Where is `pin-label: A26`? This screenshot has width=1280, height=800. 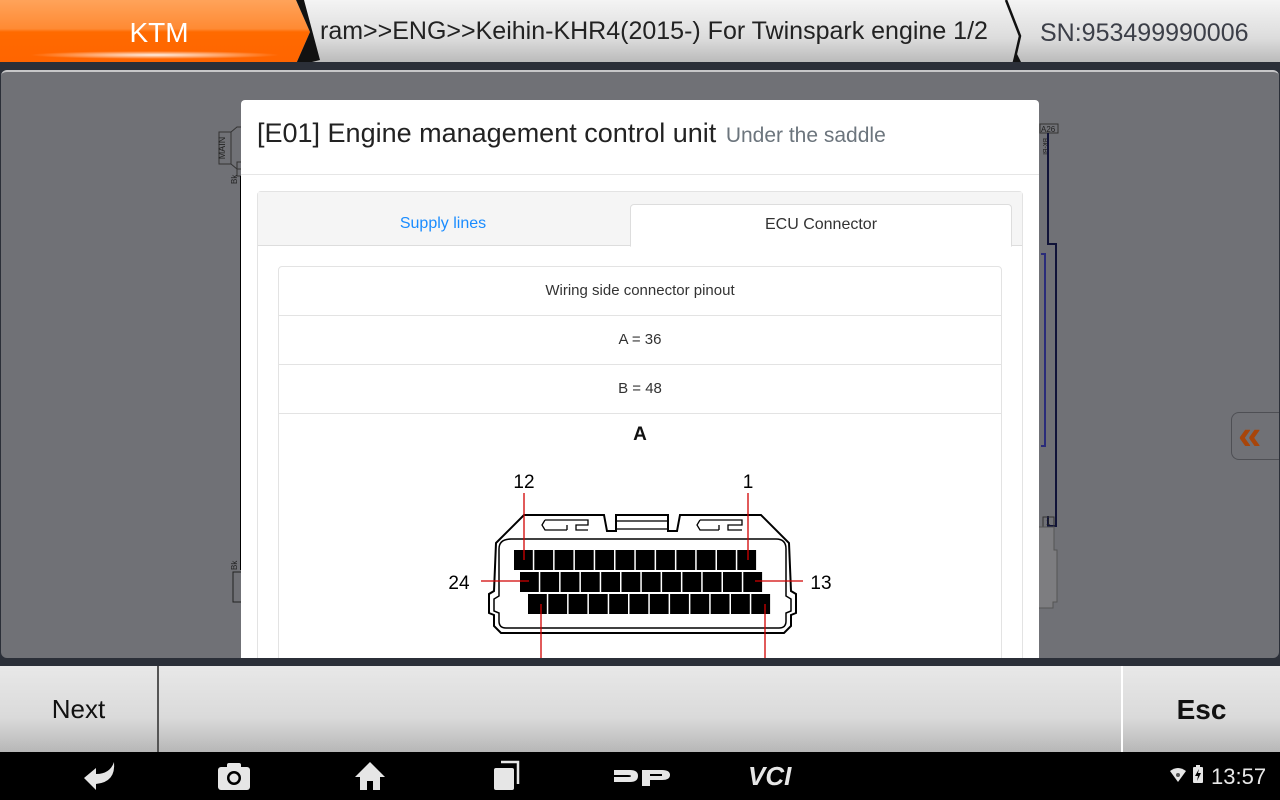 pin-label: A26 is located at coordinates (1048, 129).